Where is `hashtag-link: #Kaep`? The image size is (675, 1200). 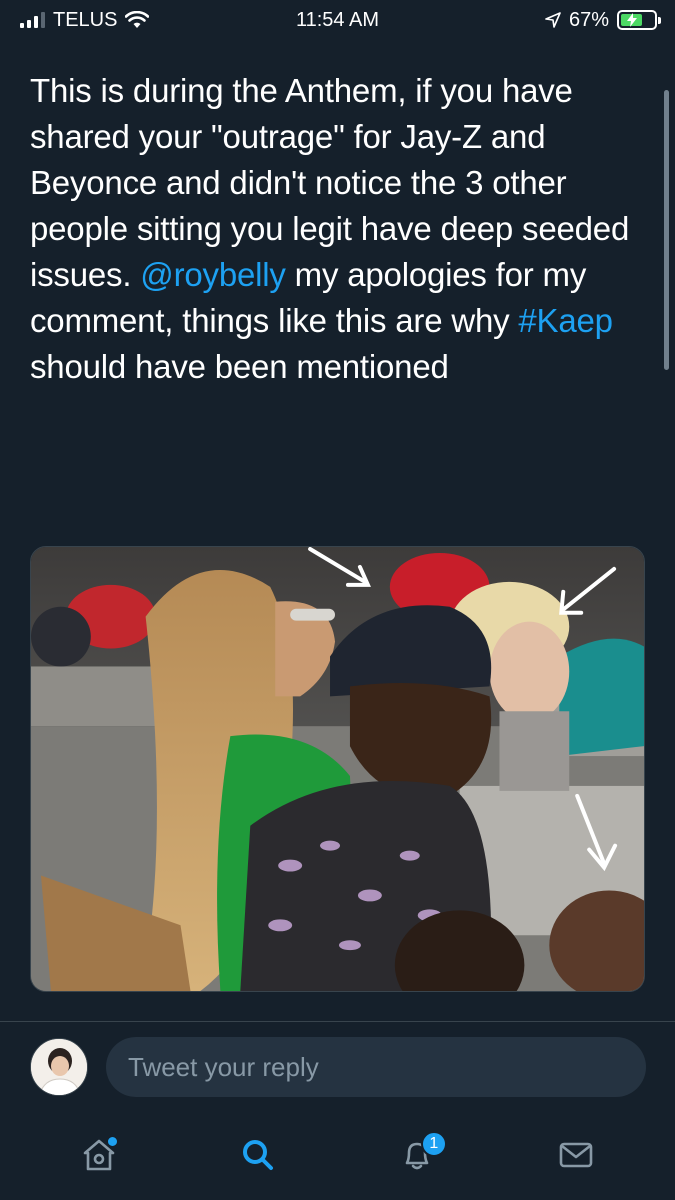
hashtag-link: #Kaep is located at coordinates (565, 320).